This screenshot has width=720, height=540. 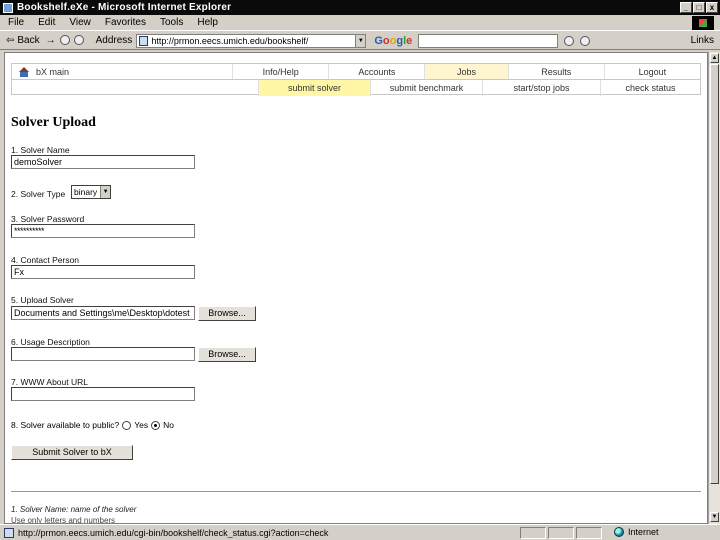 I want to click on refresh-icon, so click(x=78, y=40).